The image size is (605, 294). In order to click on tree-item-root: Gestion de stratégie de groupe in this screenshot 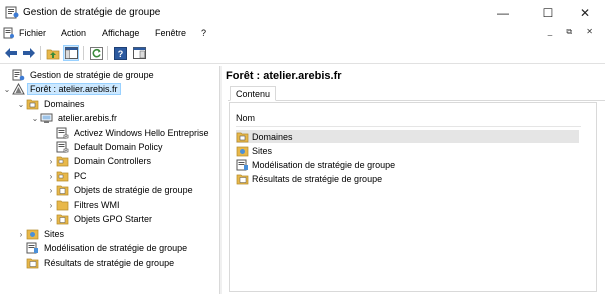, I will do `click(79, 75)`.